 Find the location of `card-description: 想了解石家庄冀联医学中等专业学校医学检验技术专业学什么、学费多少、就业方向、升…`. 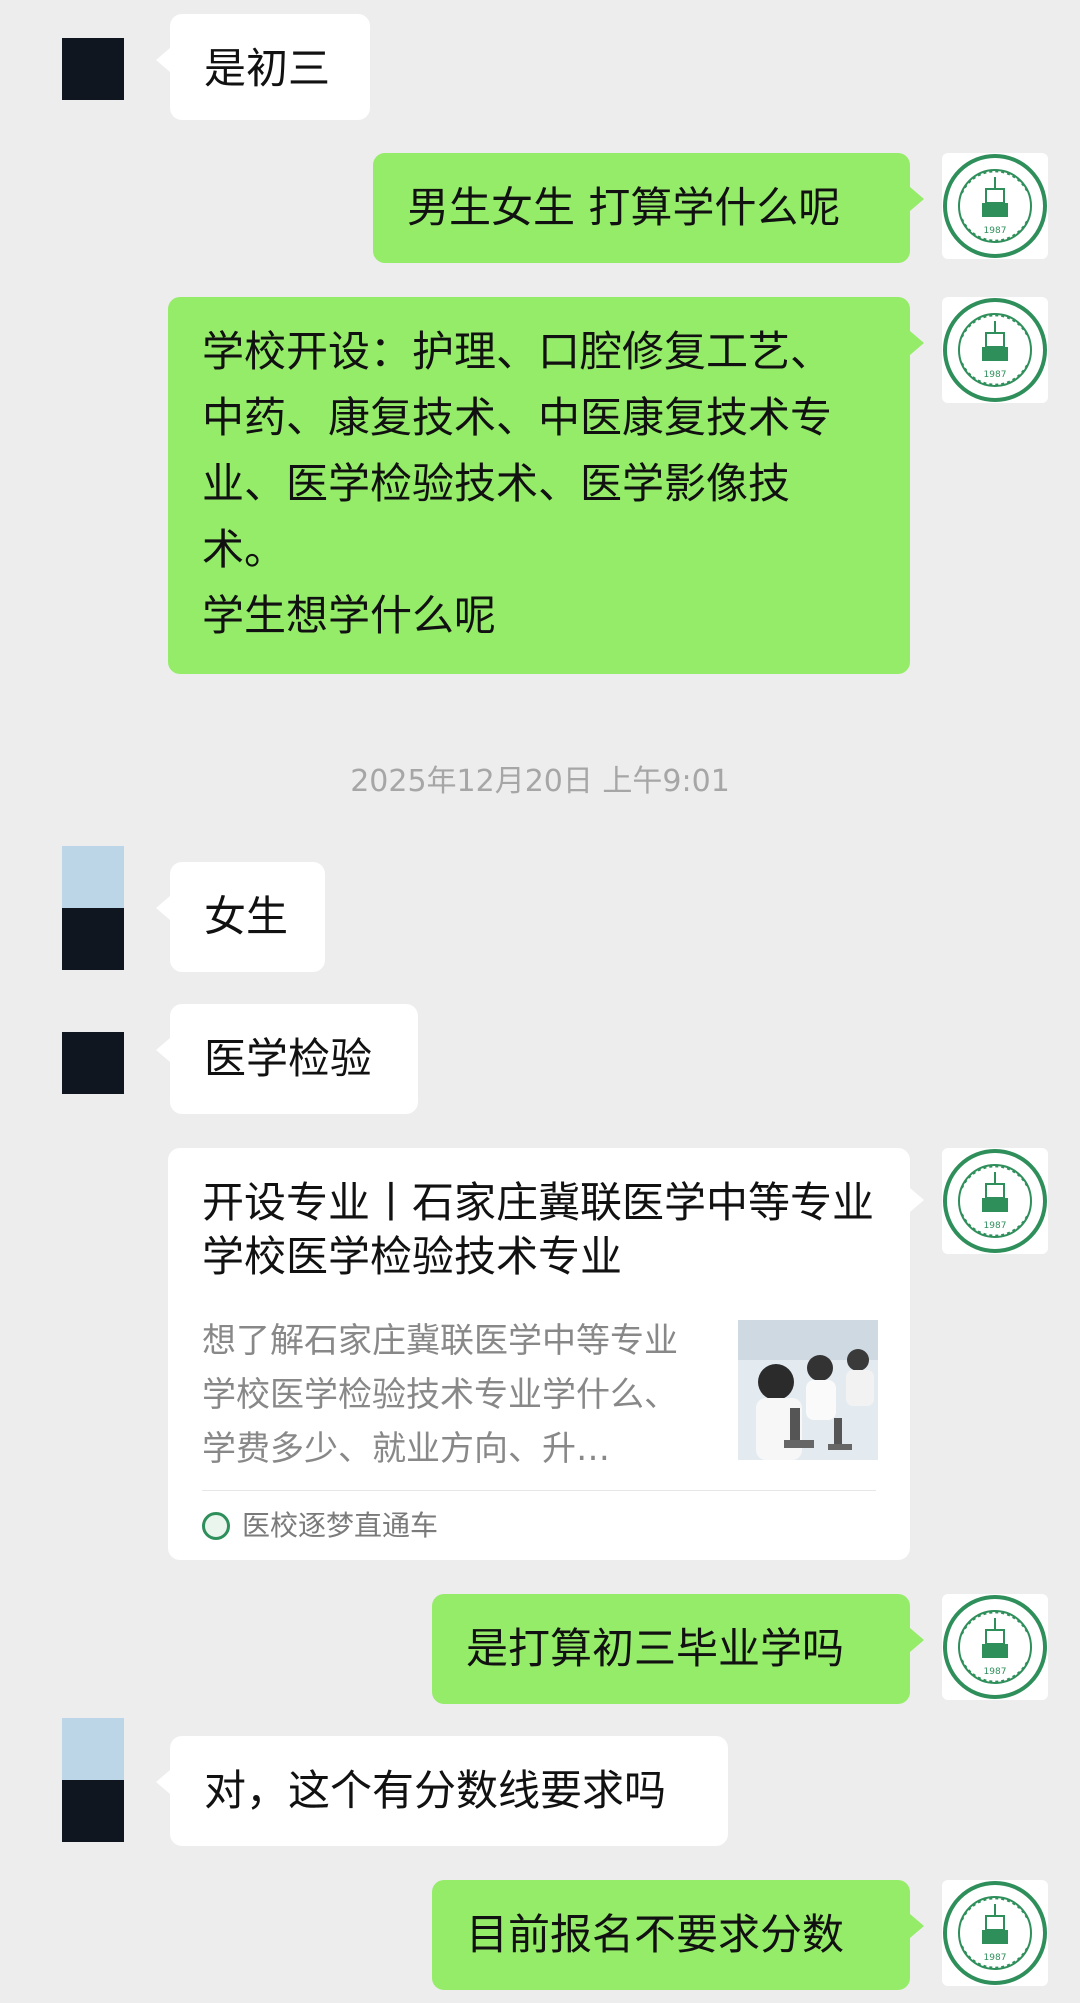

card-description: 想了解石家庄冀联医学中等专业学校医学检验技术专业学什么、学费多少、就业方向、升… is located at coordinates (440, 1395).